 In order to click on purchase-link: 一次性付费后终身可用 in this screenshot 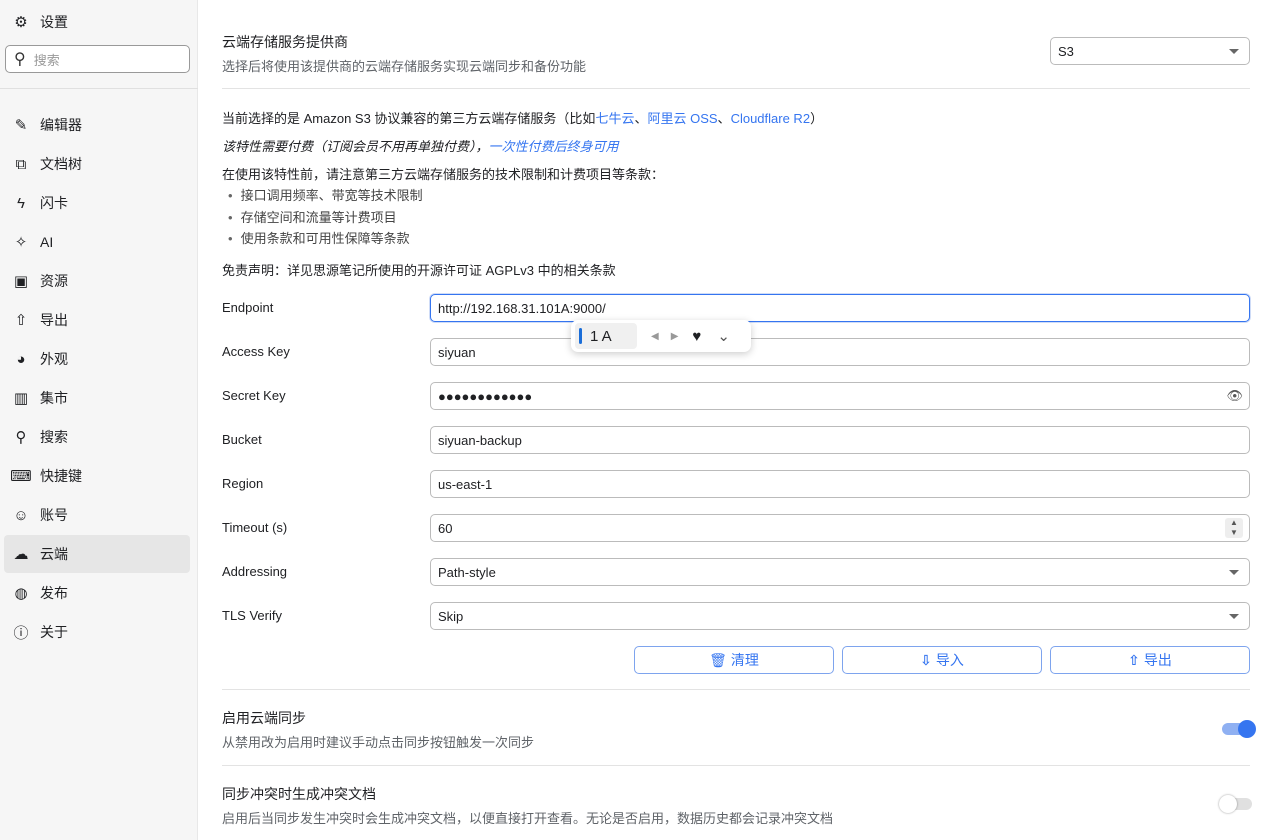, I will do `click(554, 146)`.